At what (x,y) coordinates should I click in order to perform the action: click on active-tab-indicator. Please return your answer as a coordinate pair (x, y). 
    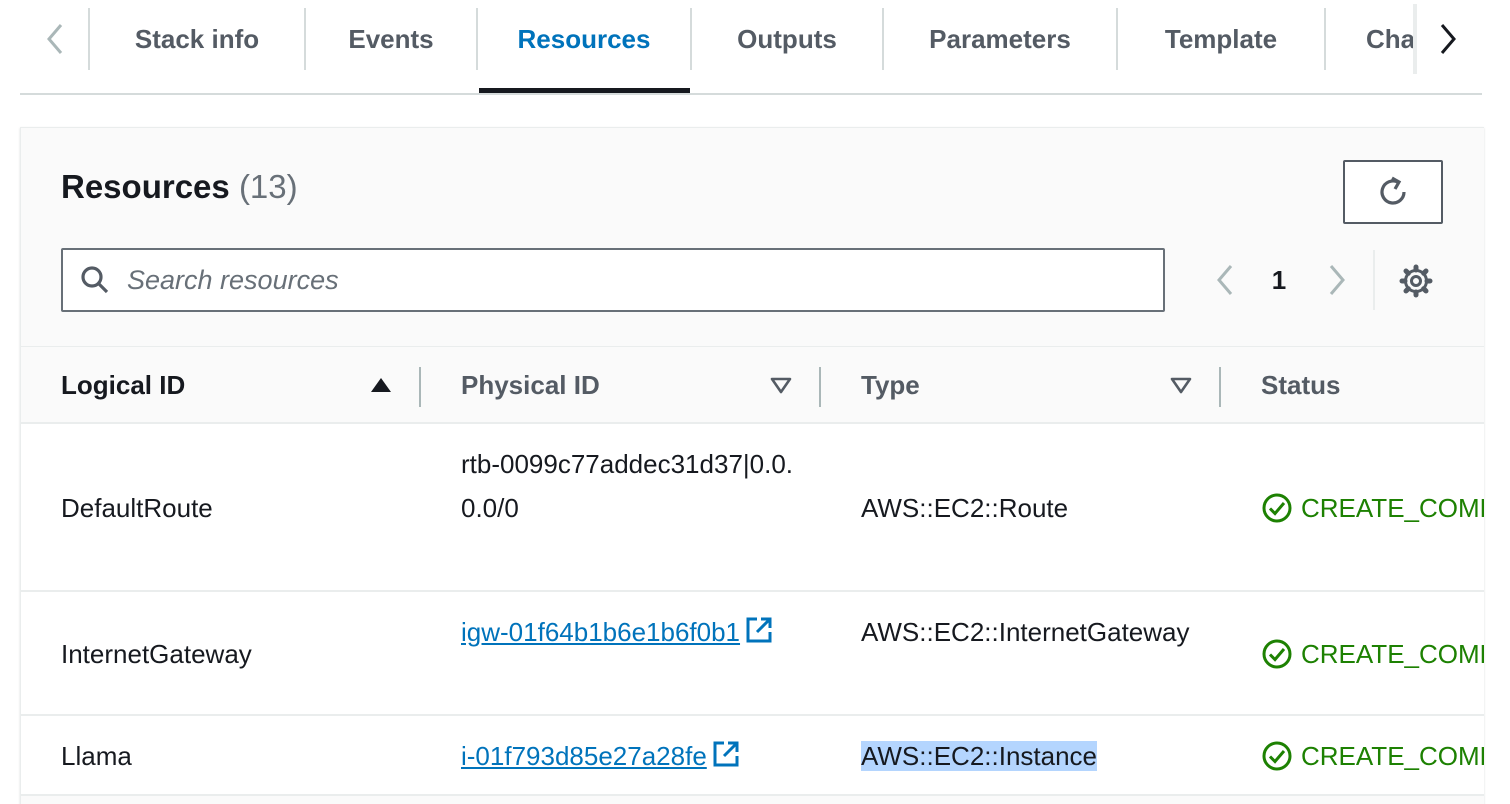
    Looking at the image, I should click on (584, 90).